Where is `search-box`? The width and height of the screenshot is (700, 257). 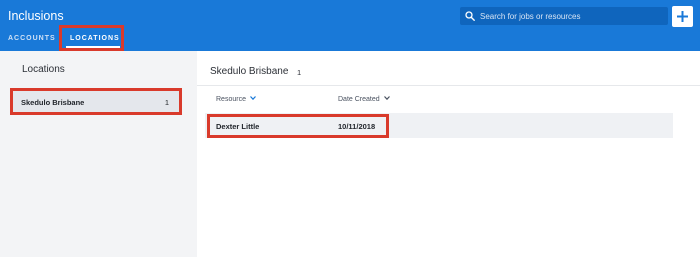 search-box is located at coordinates (564, 16).